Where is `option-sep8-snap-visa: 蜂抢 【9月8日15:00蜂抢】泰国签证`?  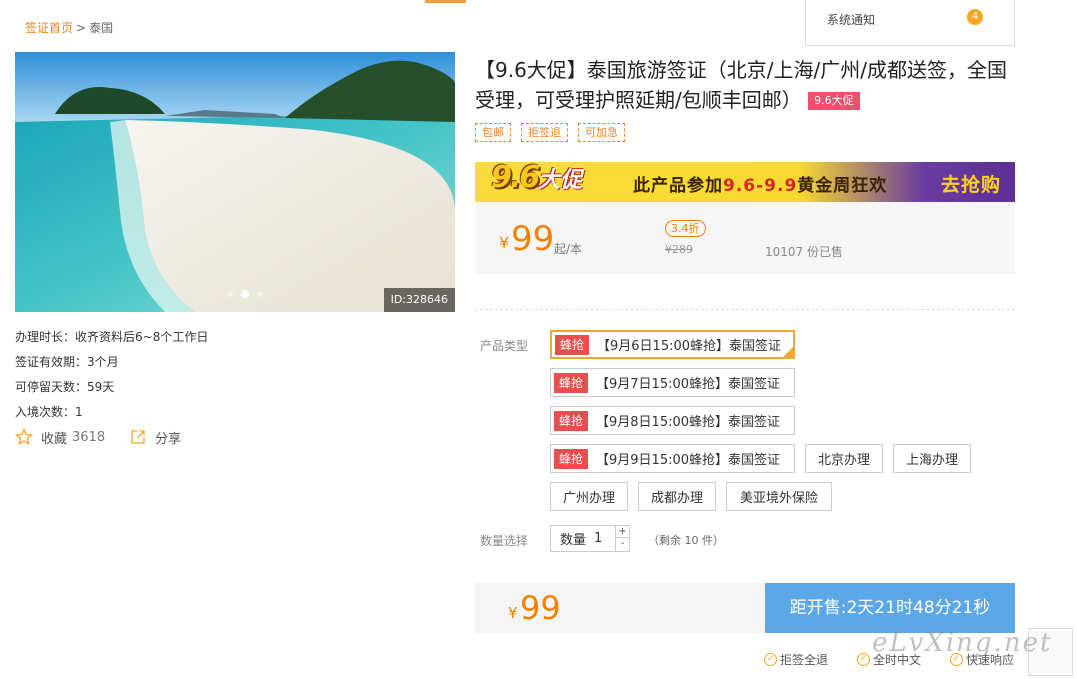
option-sep8-snap-visa: 蜂抢 【9月8日15:00蜂抢】泰国签证 is located at coordinates (672, 420).